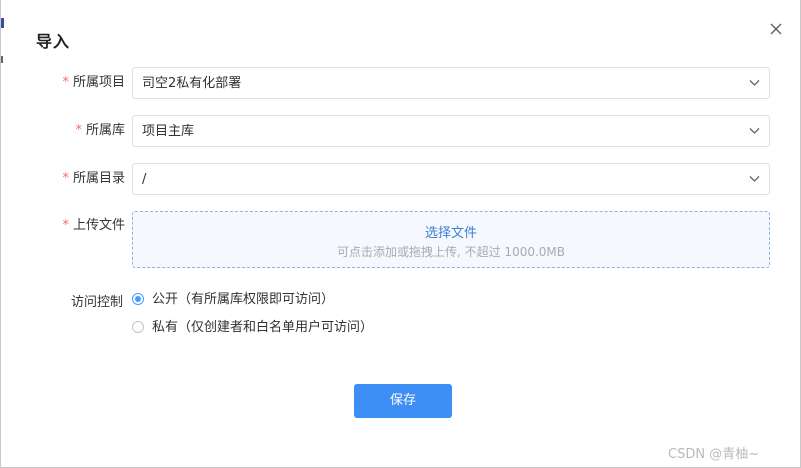  Describe the element at coordinates (168, 131) in the screenshot. I see `library-select-value: 项目主库` at that location.